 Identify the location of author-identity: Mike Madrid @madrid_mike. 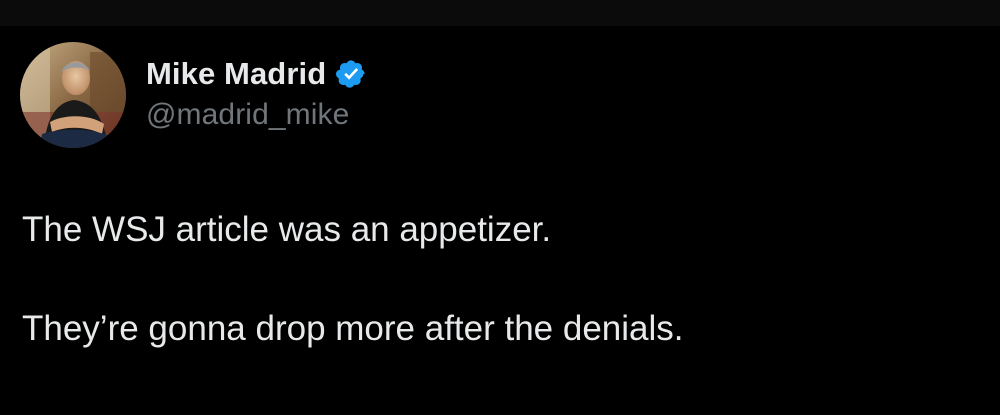
(256, 92).